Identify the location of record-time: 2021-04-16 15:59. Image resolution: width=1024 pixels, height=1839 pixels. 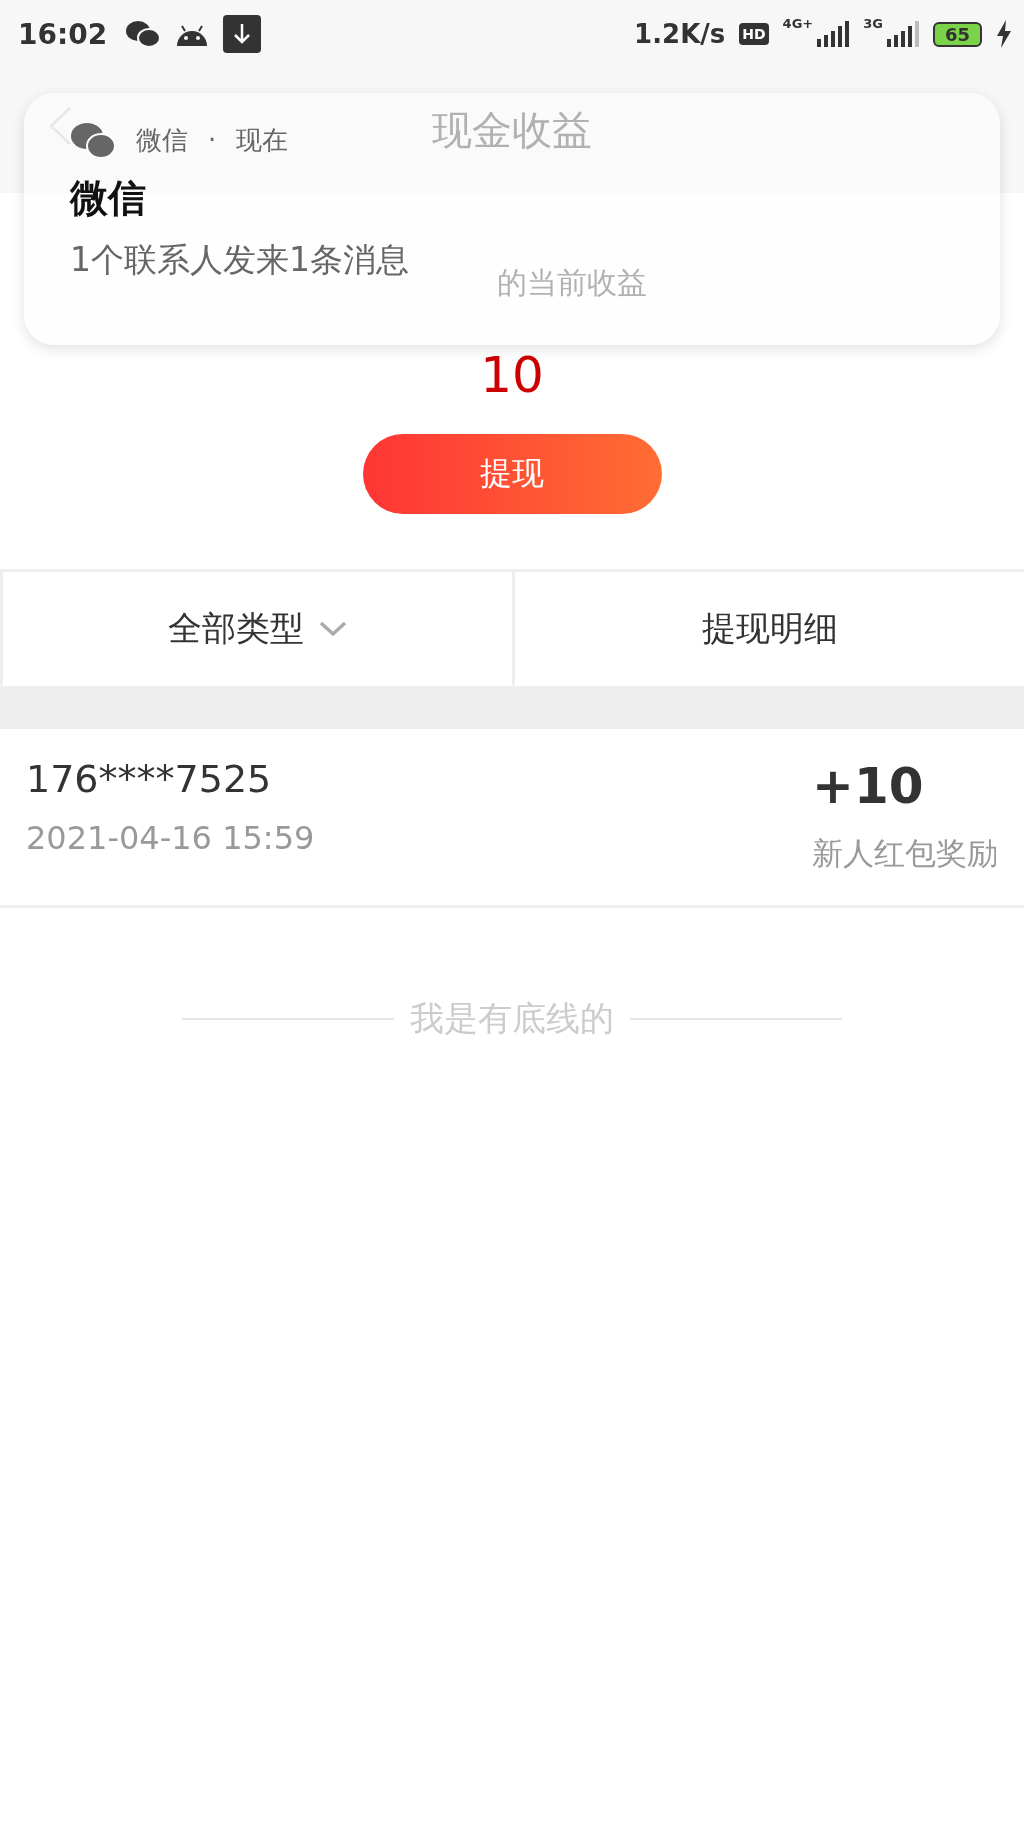
(170, 838).